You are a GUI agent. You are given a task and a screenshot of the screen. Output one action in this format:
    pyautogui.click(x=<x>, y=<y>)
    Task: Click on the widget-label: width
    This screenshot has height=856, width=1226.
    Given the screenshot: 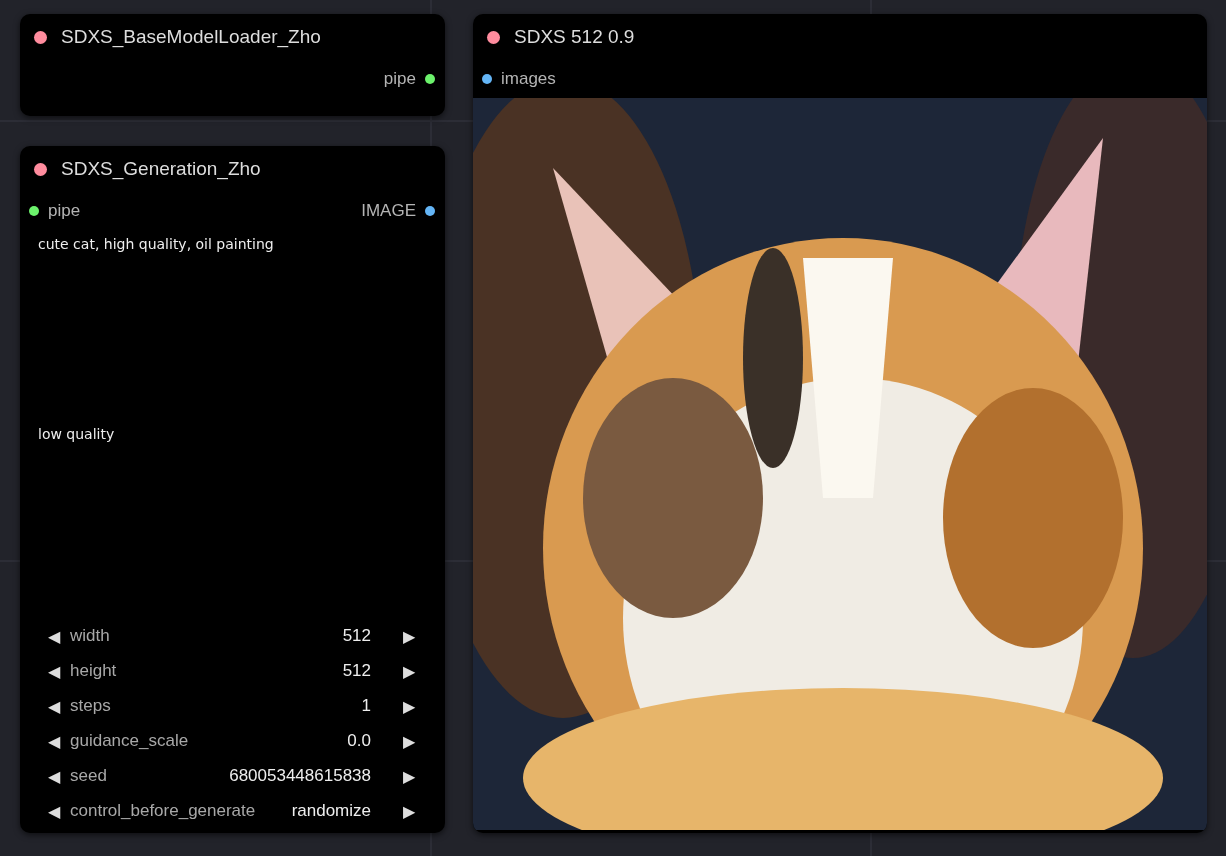 What is the action you would take?
    pyautogui.click(x=90, y=636)
    